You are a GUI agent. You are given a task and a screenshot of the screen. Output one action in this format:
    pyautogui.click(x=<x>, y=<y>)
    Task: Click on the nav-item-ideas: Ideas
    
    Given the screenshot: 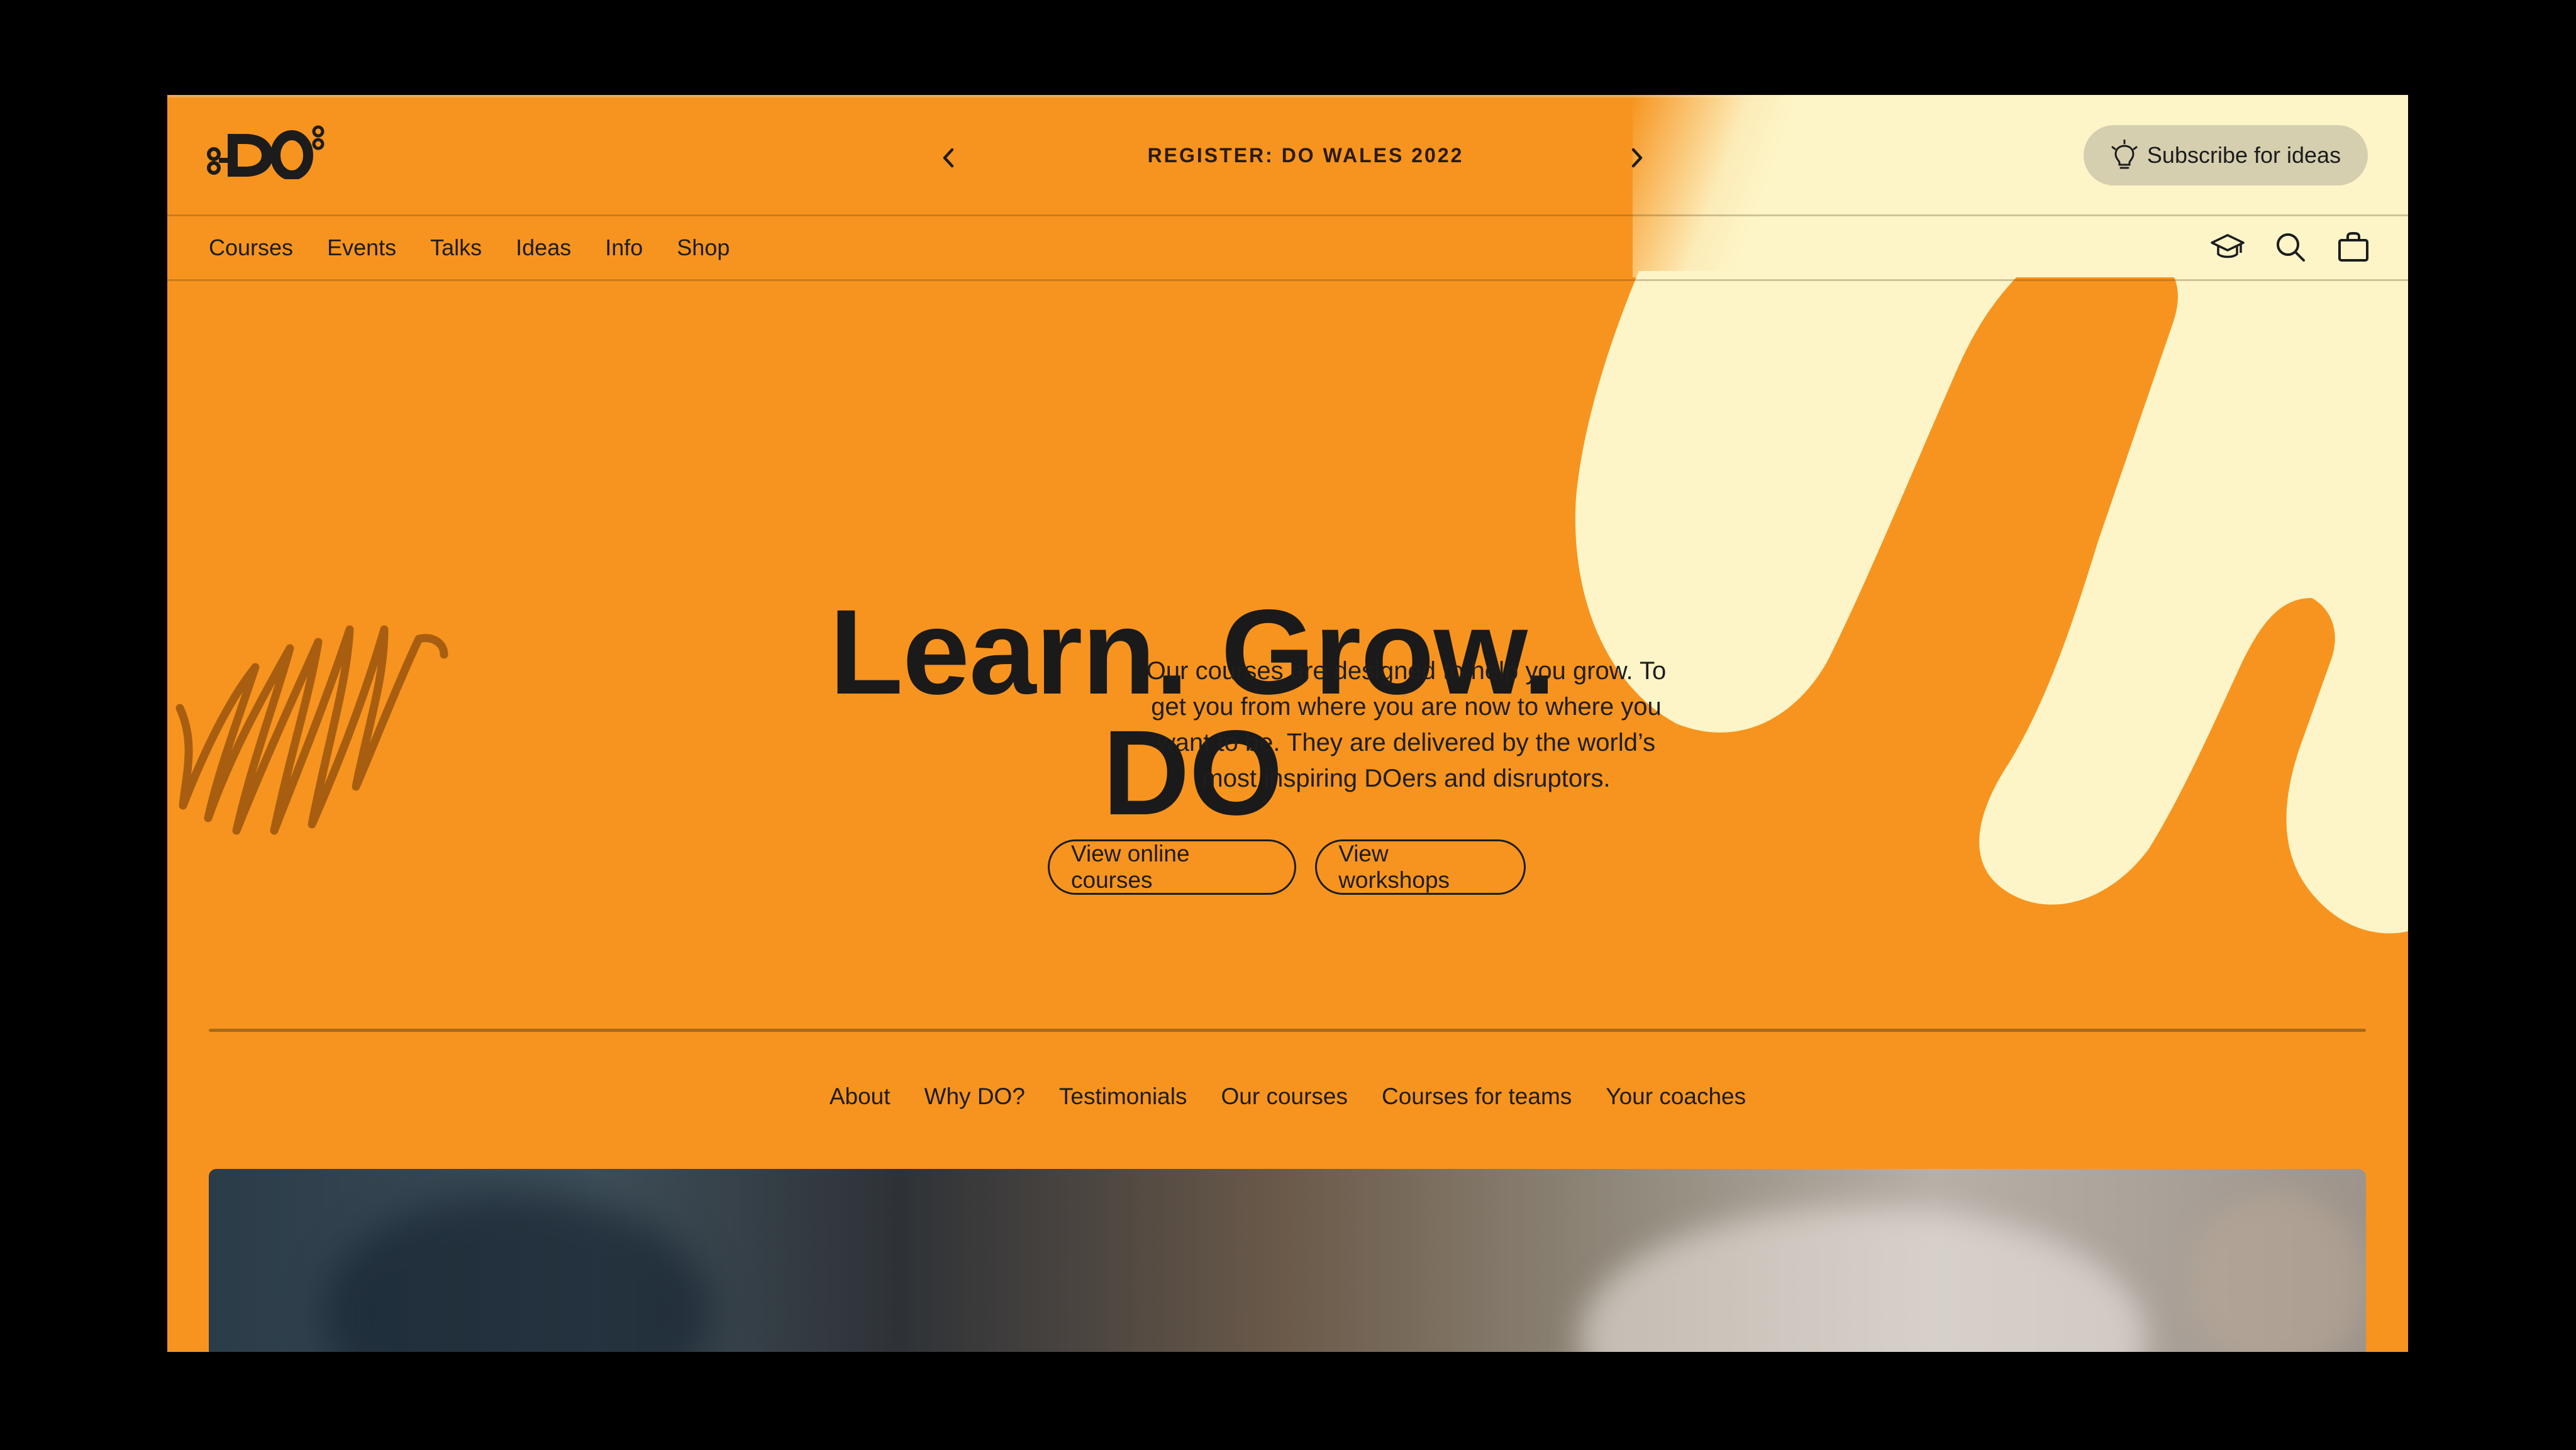 What is the action you would take?
    pyautogui.click(x=543, y=248)
    